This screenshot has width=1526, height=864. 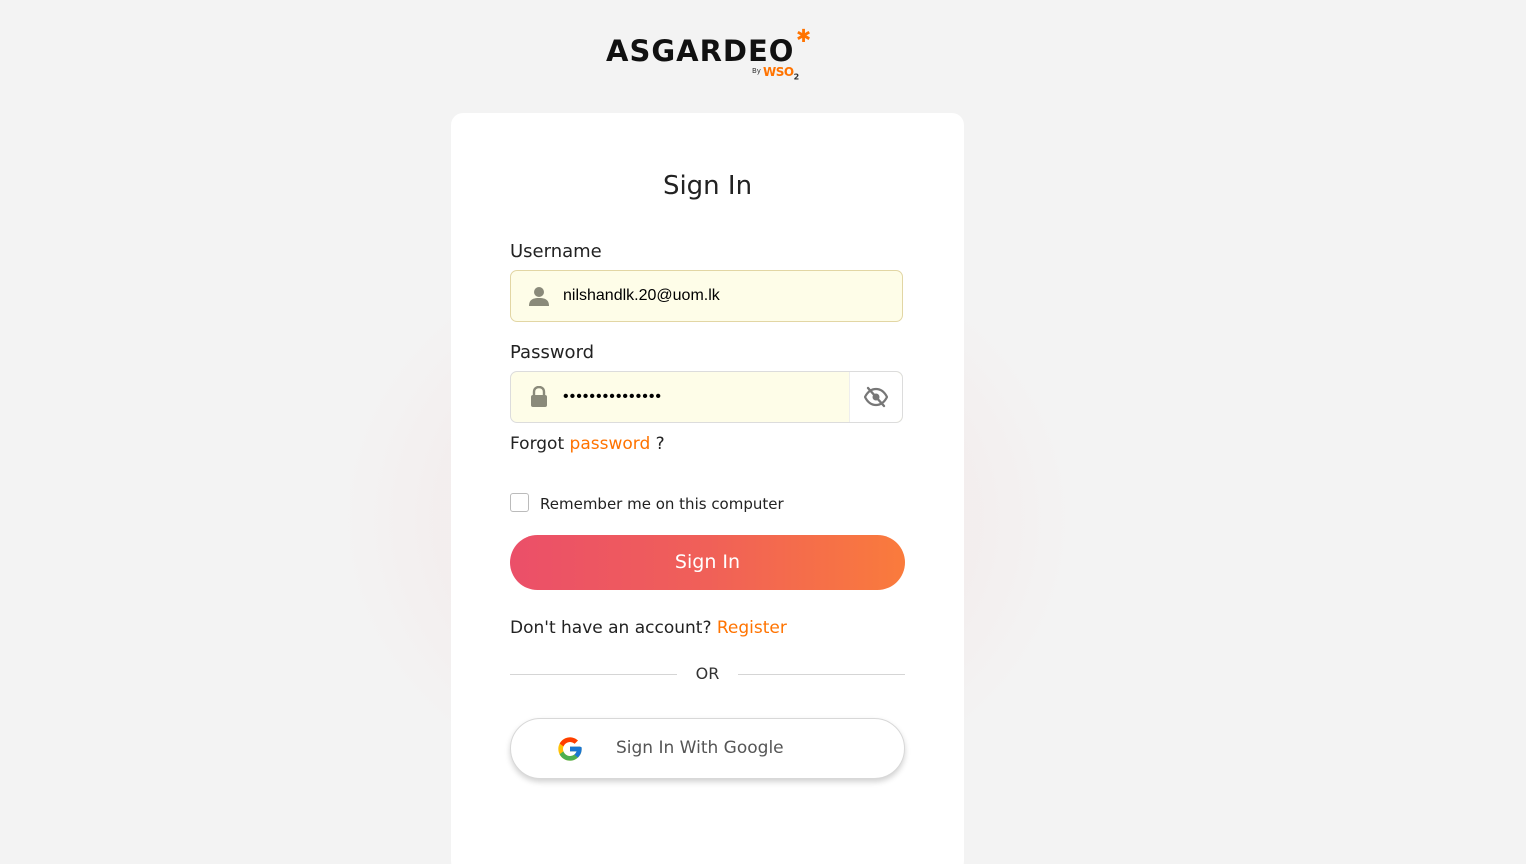 I want to click on google-icon, so click(x=570, y=749).